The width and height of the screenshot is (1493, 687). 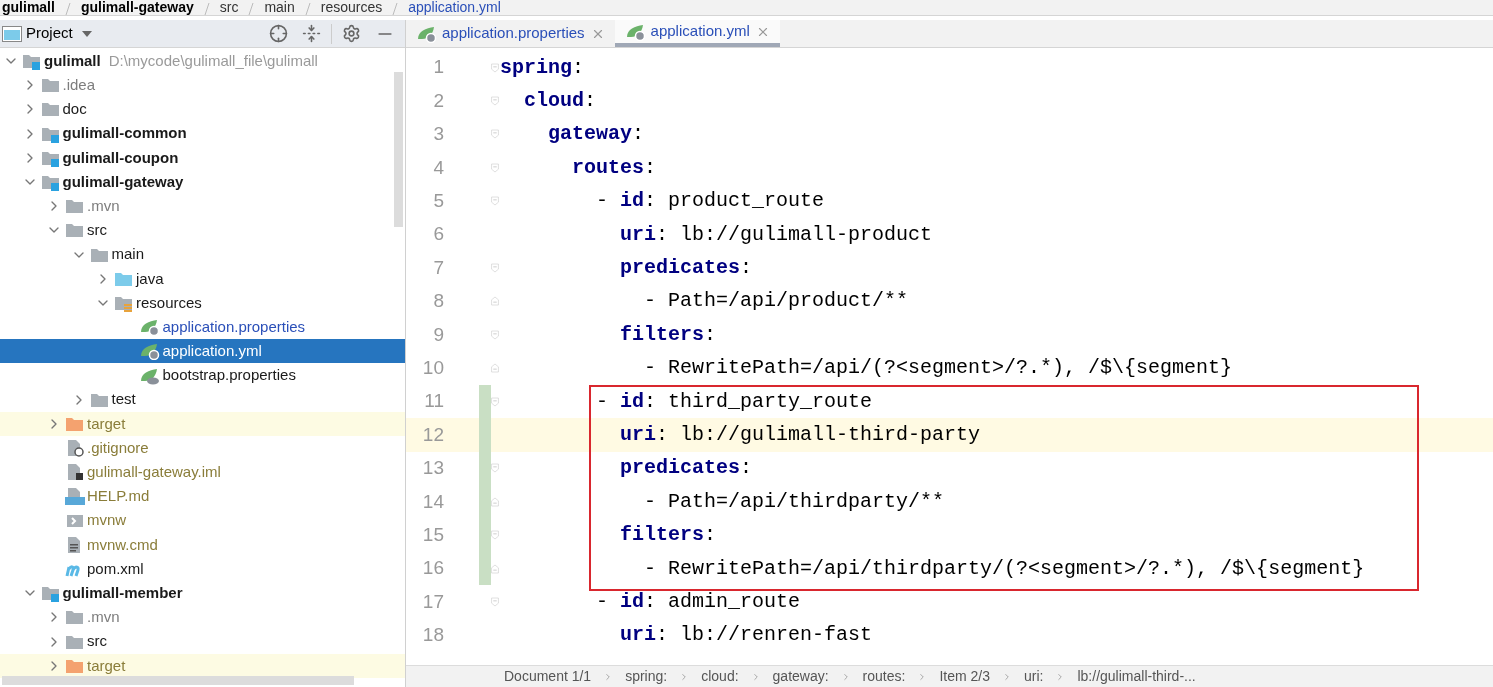 What do you see at coordinates (124, 133) in the screenshot?
I see `tree-item-label: gulimall-common` at bounding box center [124, 133].